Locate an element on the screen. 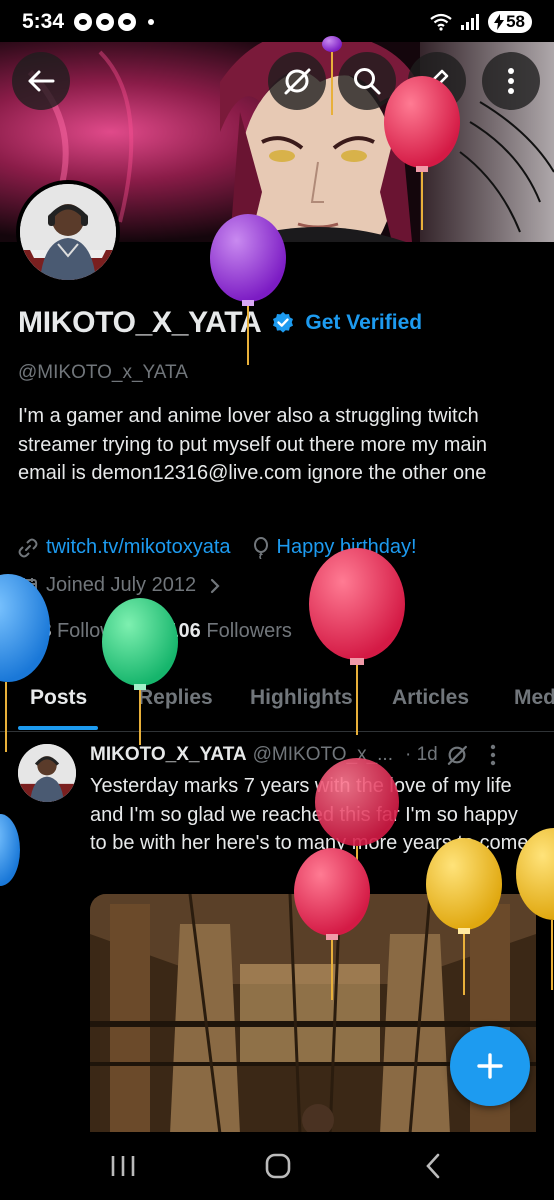 The image size is (554, 1200). arrow-left-icon is located at coordinates (41, 81).